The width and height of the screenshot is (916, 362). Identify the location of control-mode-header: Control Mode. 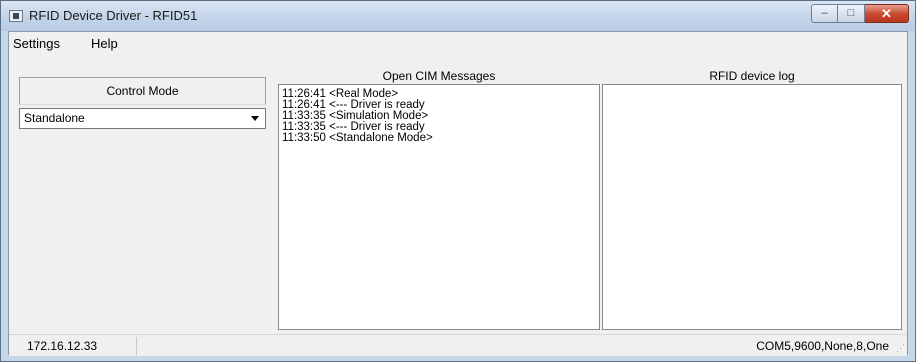
(142, 91).